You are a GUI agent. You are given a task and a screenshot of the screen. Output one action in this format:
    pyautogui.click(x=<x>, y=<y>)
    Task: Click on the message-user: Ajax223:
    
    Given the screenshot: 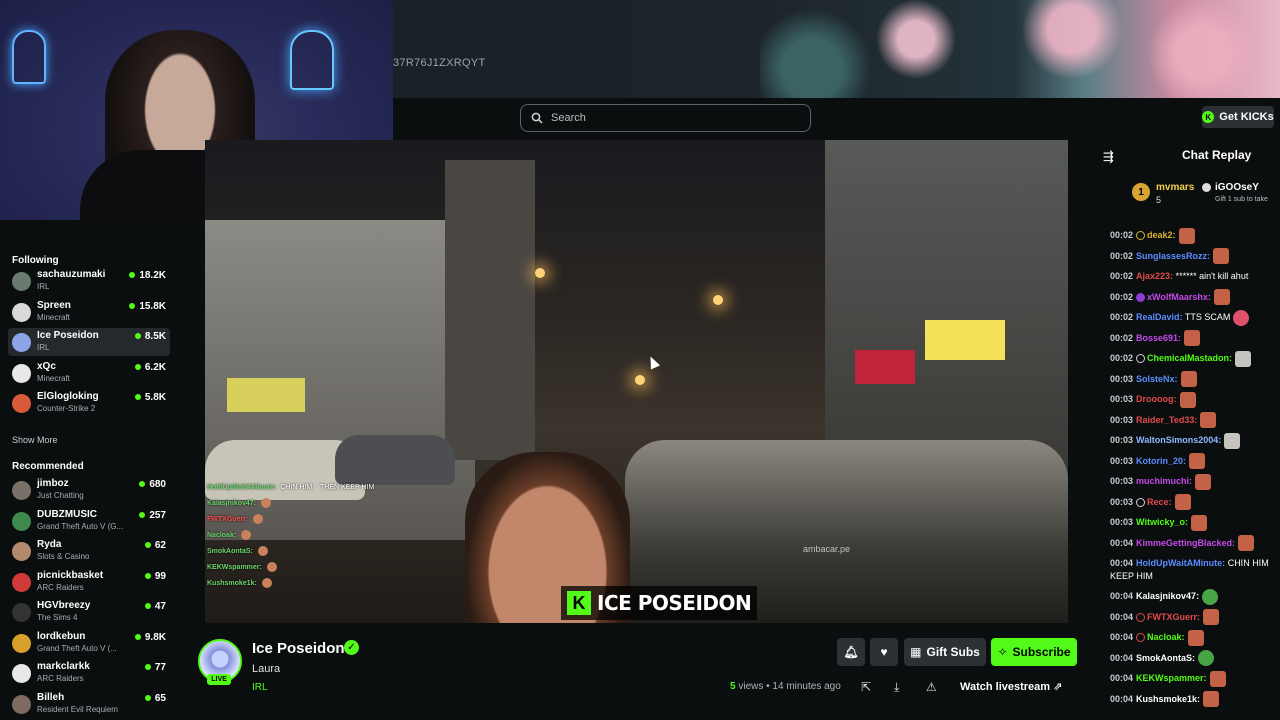 What is the action you would take?
    pyautogui.click(x=1154, y=276)
    